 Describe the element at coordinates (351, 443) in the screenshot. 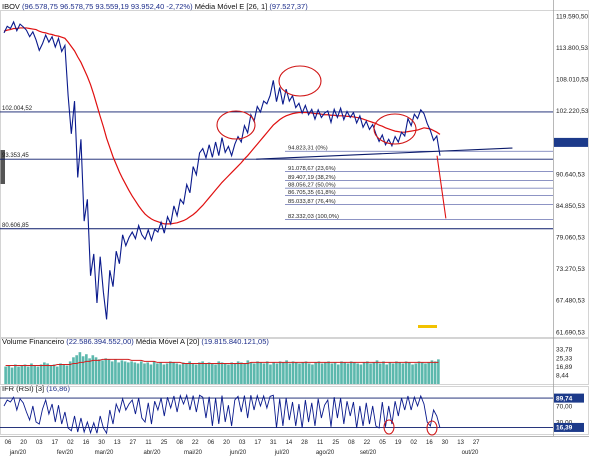

I see `x-tick-label: 08` at that location.